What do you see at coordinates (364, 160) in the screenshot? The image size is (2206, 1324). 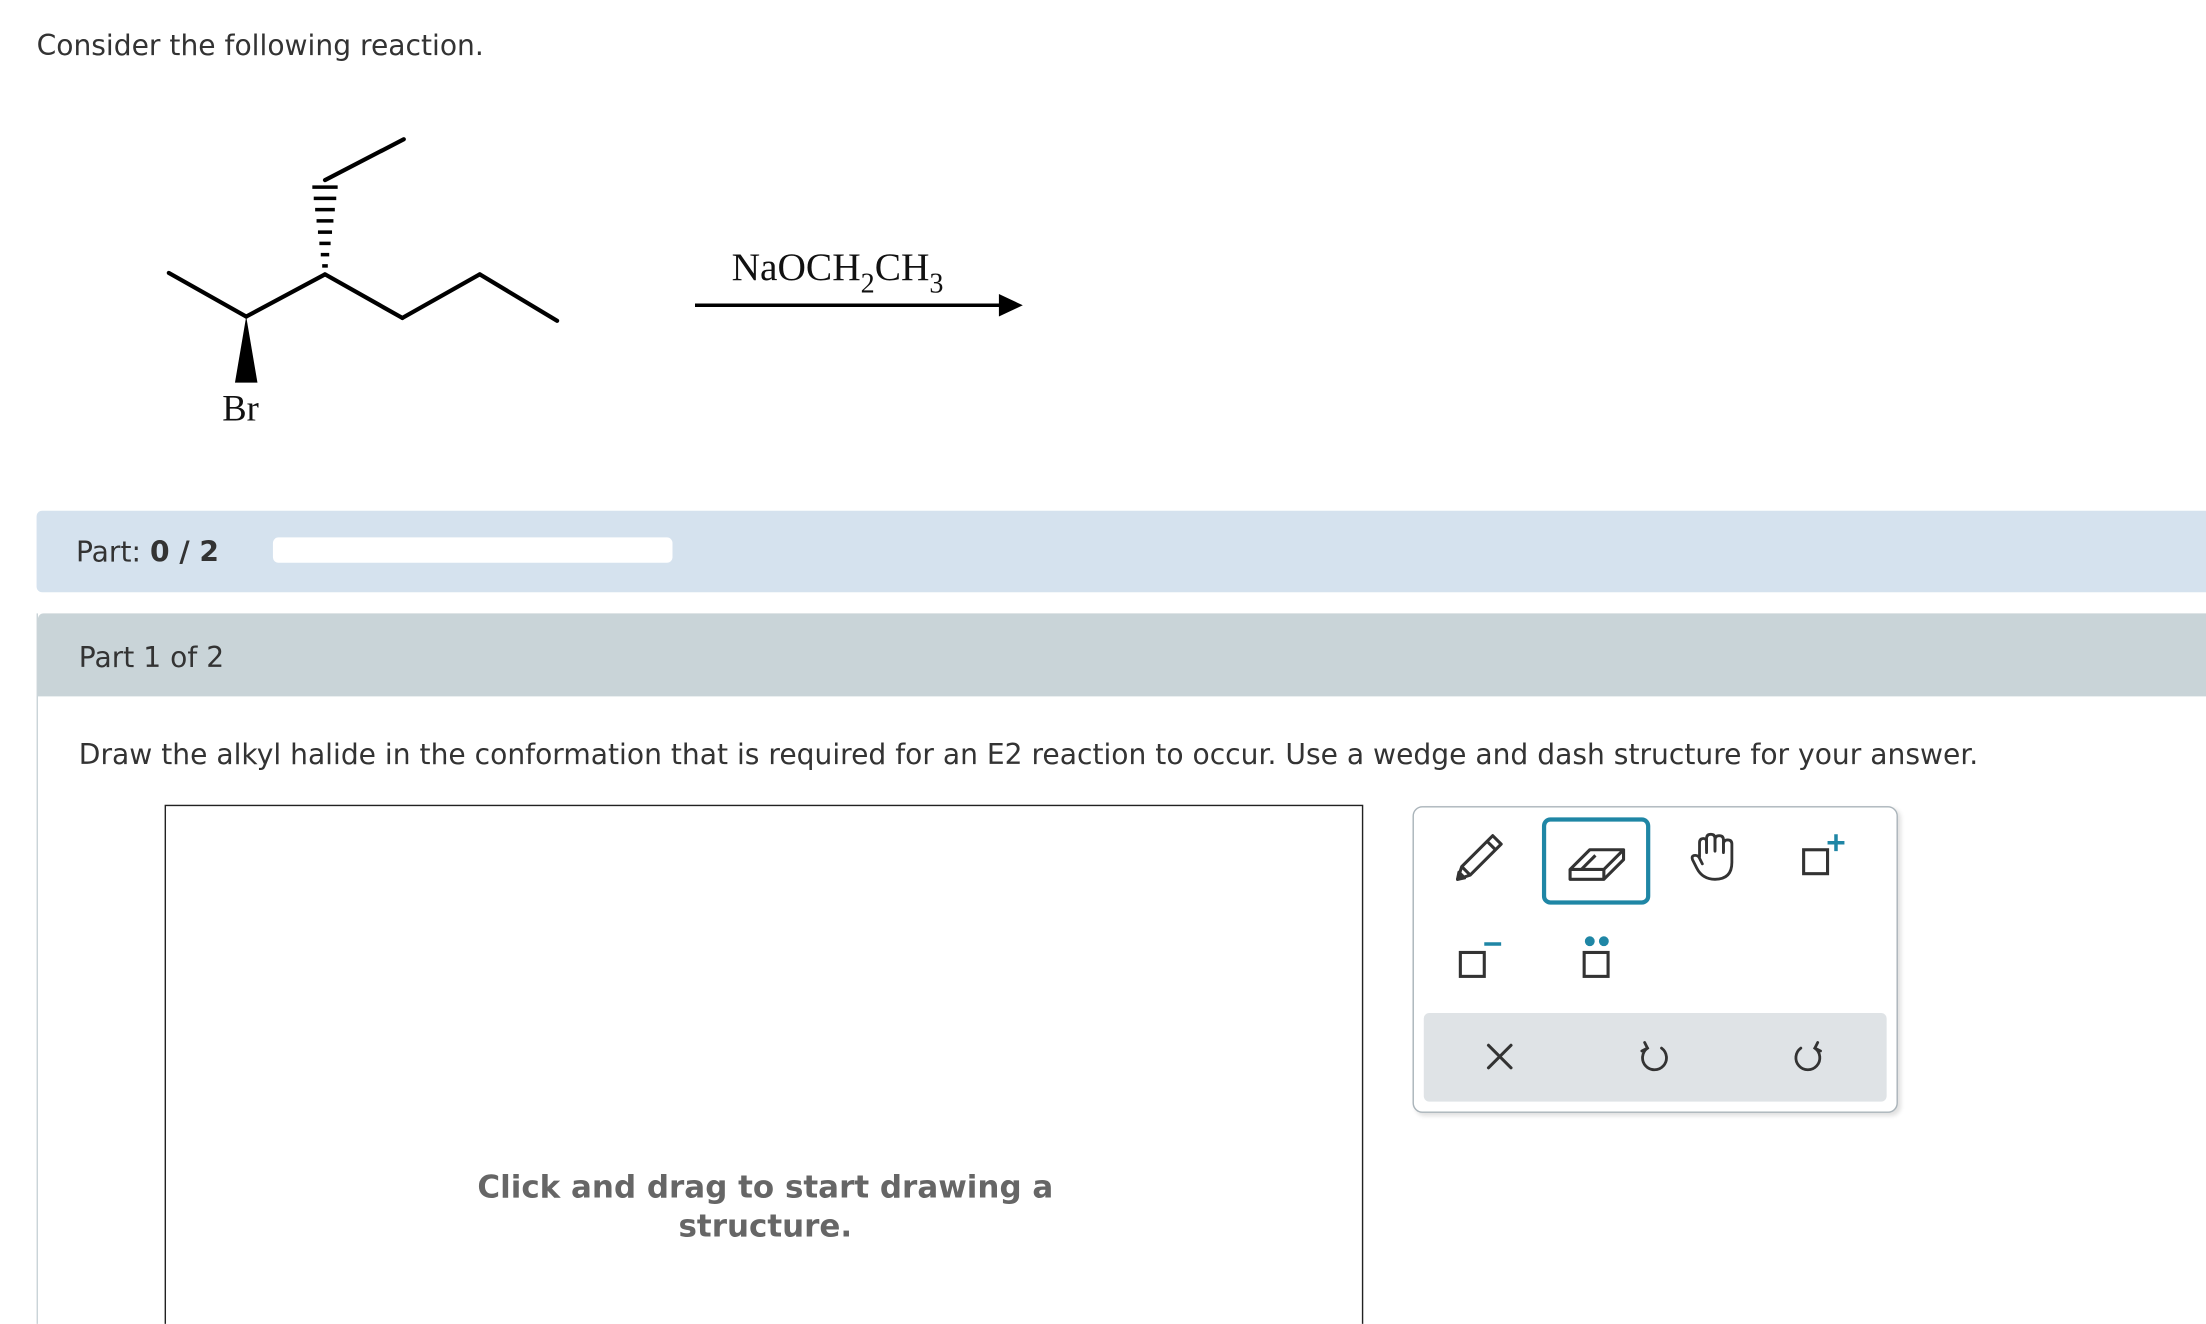 I see `bond-ethyl` at bounding box center [364, 160].